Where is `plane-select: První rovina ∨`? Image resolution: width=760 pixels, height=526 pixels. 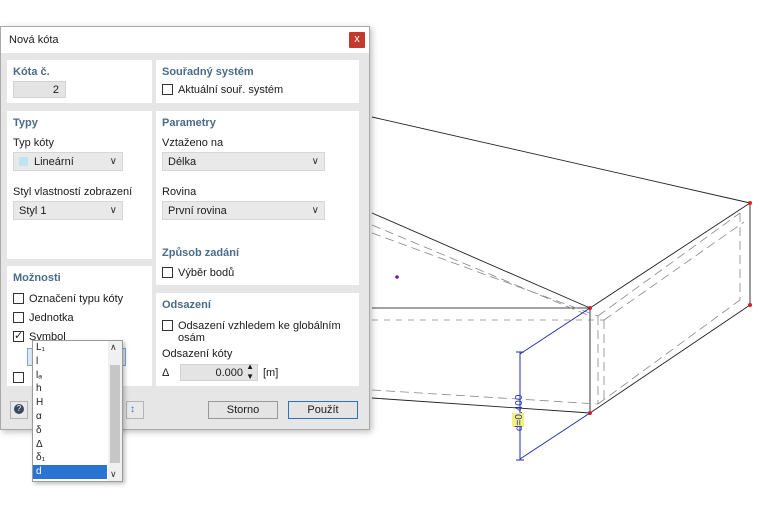
plane-select: První rovina ∨ is located at coordinates (243, 210).